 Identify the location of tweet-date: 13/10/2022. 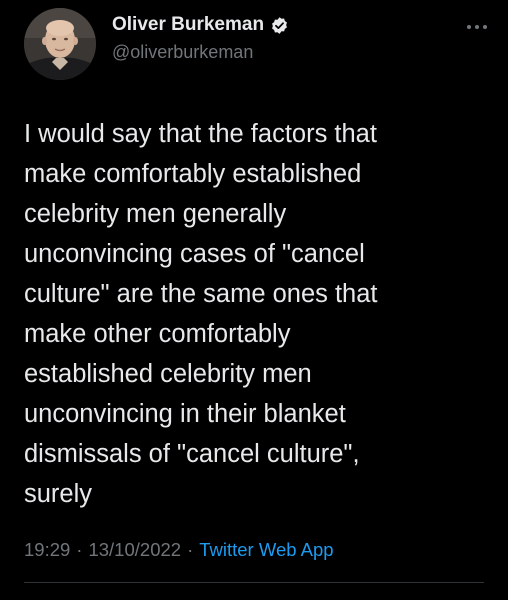
(134, 550).